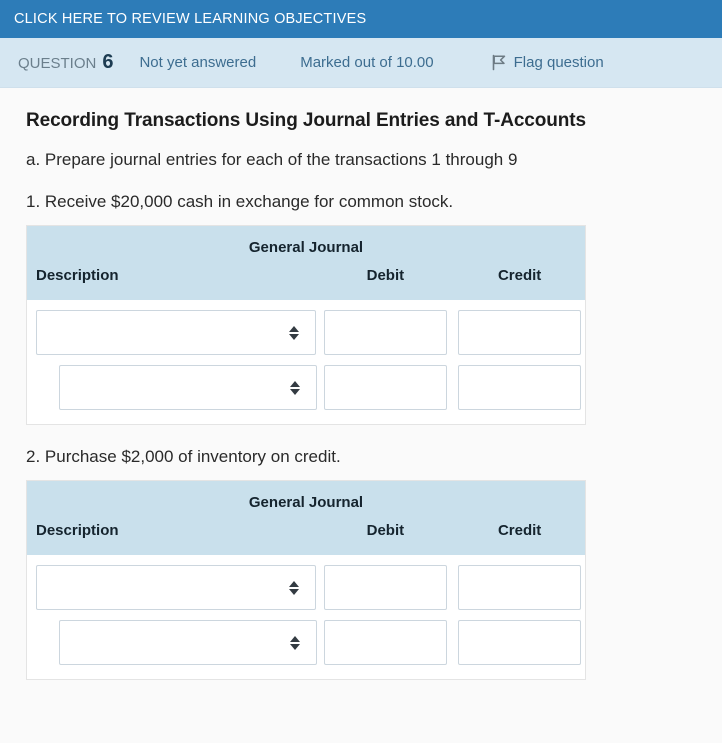  I want to click on review-learning-objectives-link: CLICK HERE TO REVIEW LEARNING OBJECTIVES, so click(190, 19).